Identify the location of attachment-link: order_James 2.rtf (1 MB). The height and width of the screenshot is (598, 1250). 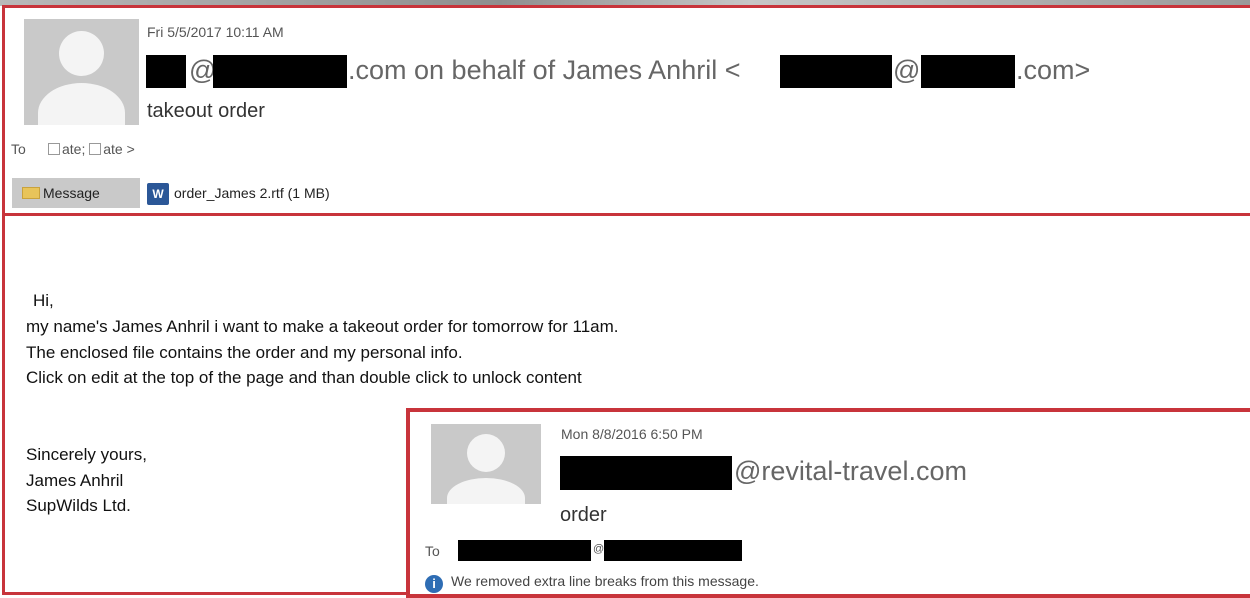
(252, 193).